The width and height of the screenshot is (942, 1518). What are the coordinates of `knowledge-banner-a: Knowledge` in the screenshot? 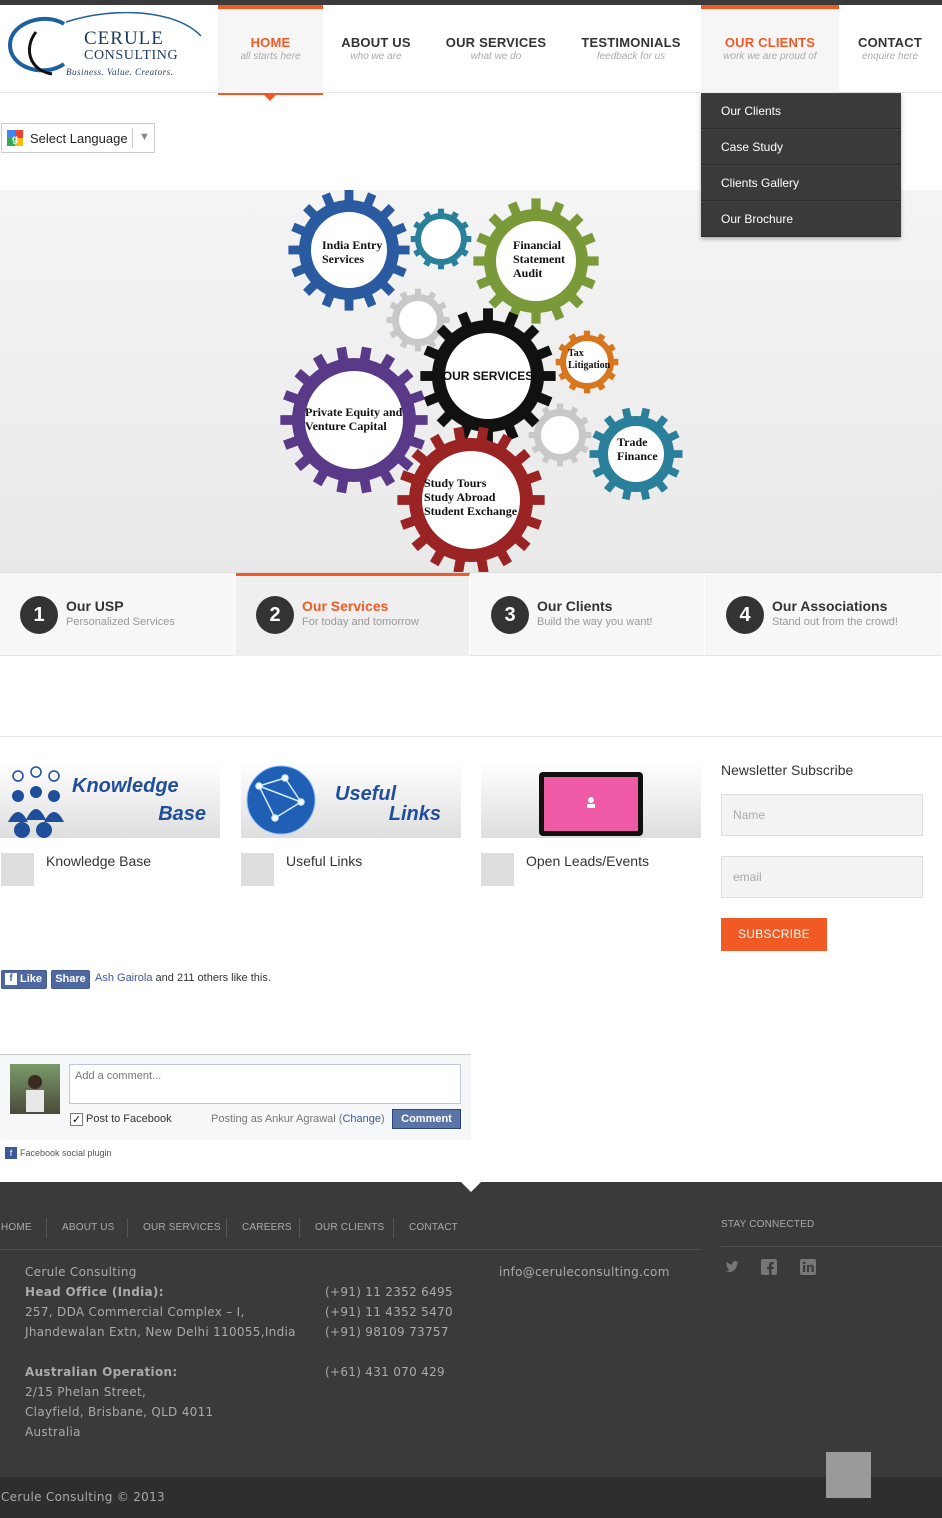 It's located at (125, 786).